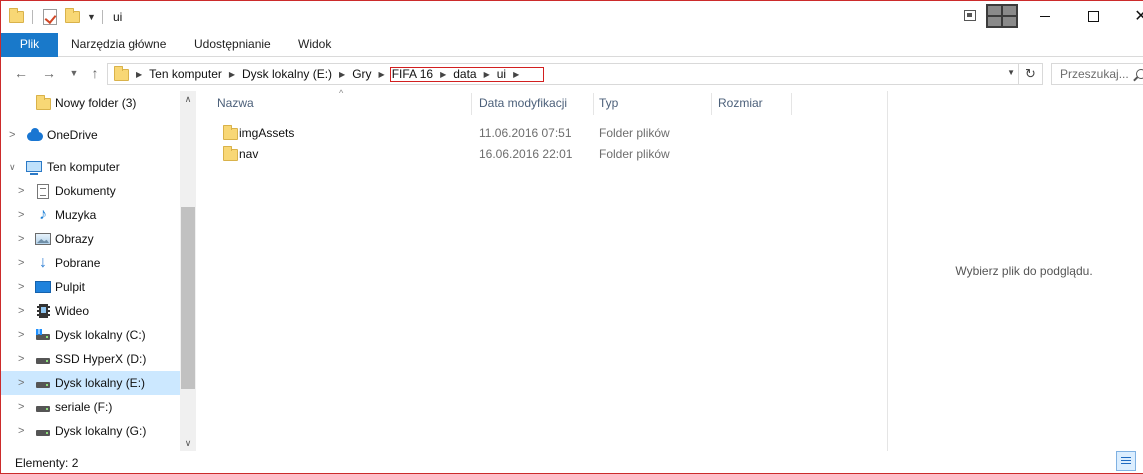 The width and height of the screenshot is (1143, 474). Describe the element at coordinates (185, 74) in the screenshot. I see `breadcrumb-this-pc: Ten komputer` at that location.